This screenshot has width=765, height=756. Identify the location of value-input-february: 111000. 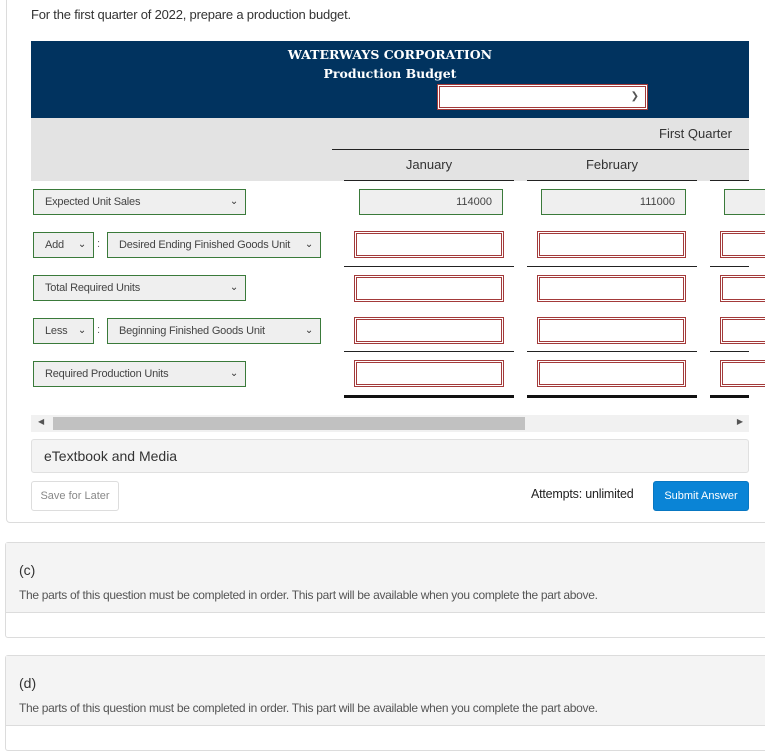
(613, 202).